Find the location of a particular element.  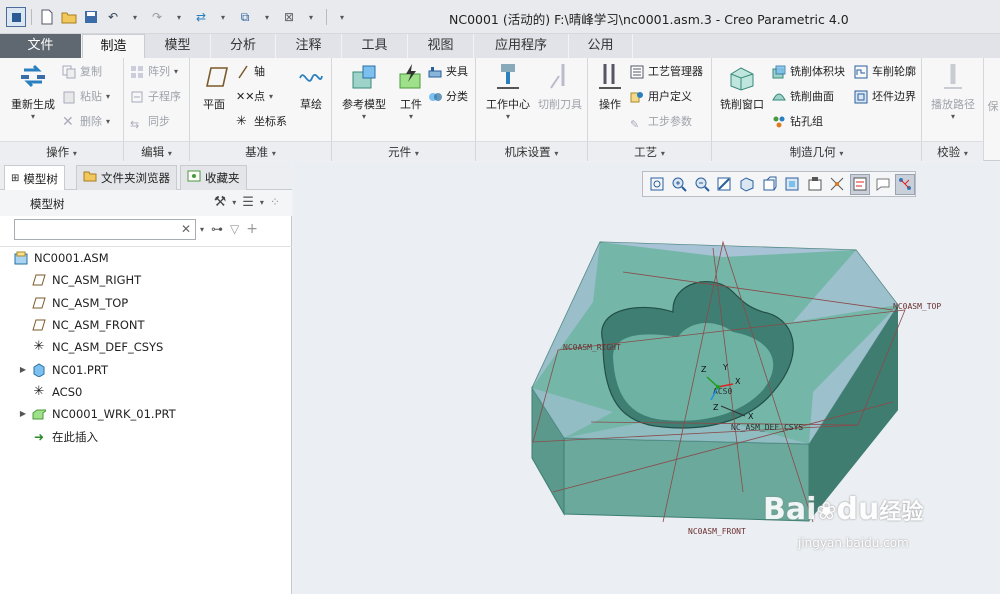

undo-icon: ↶ is located at coordinates (113, 17).